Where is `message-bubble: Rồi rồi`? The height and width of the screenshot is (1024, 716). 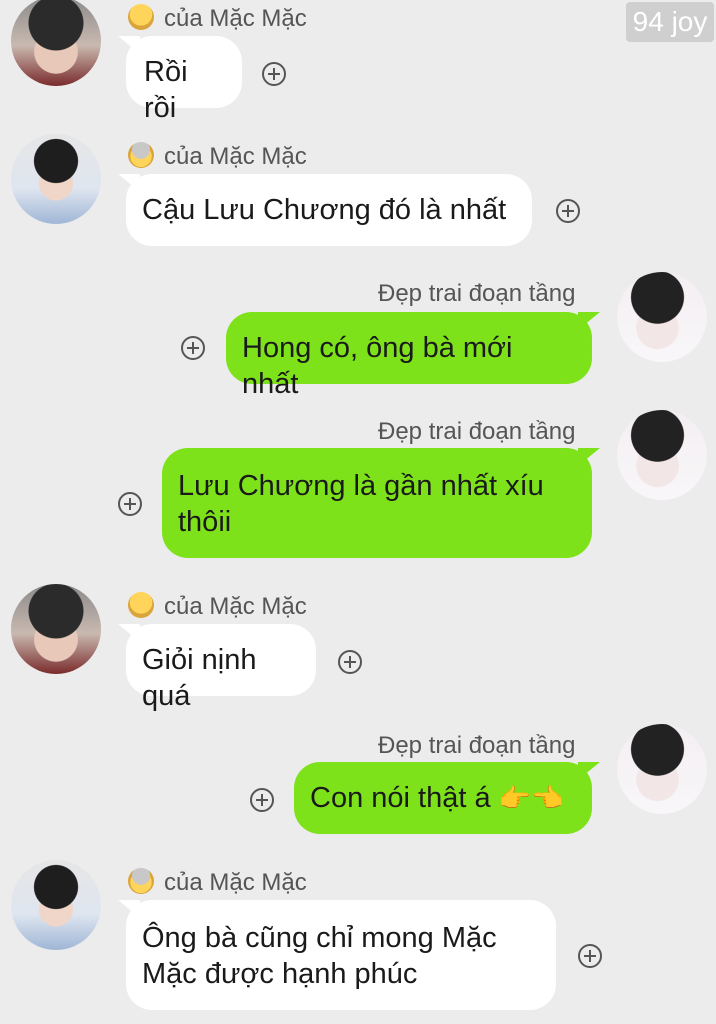
message-bubble: Rồi rồi is located at coordinates (184, 80).